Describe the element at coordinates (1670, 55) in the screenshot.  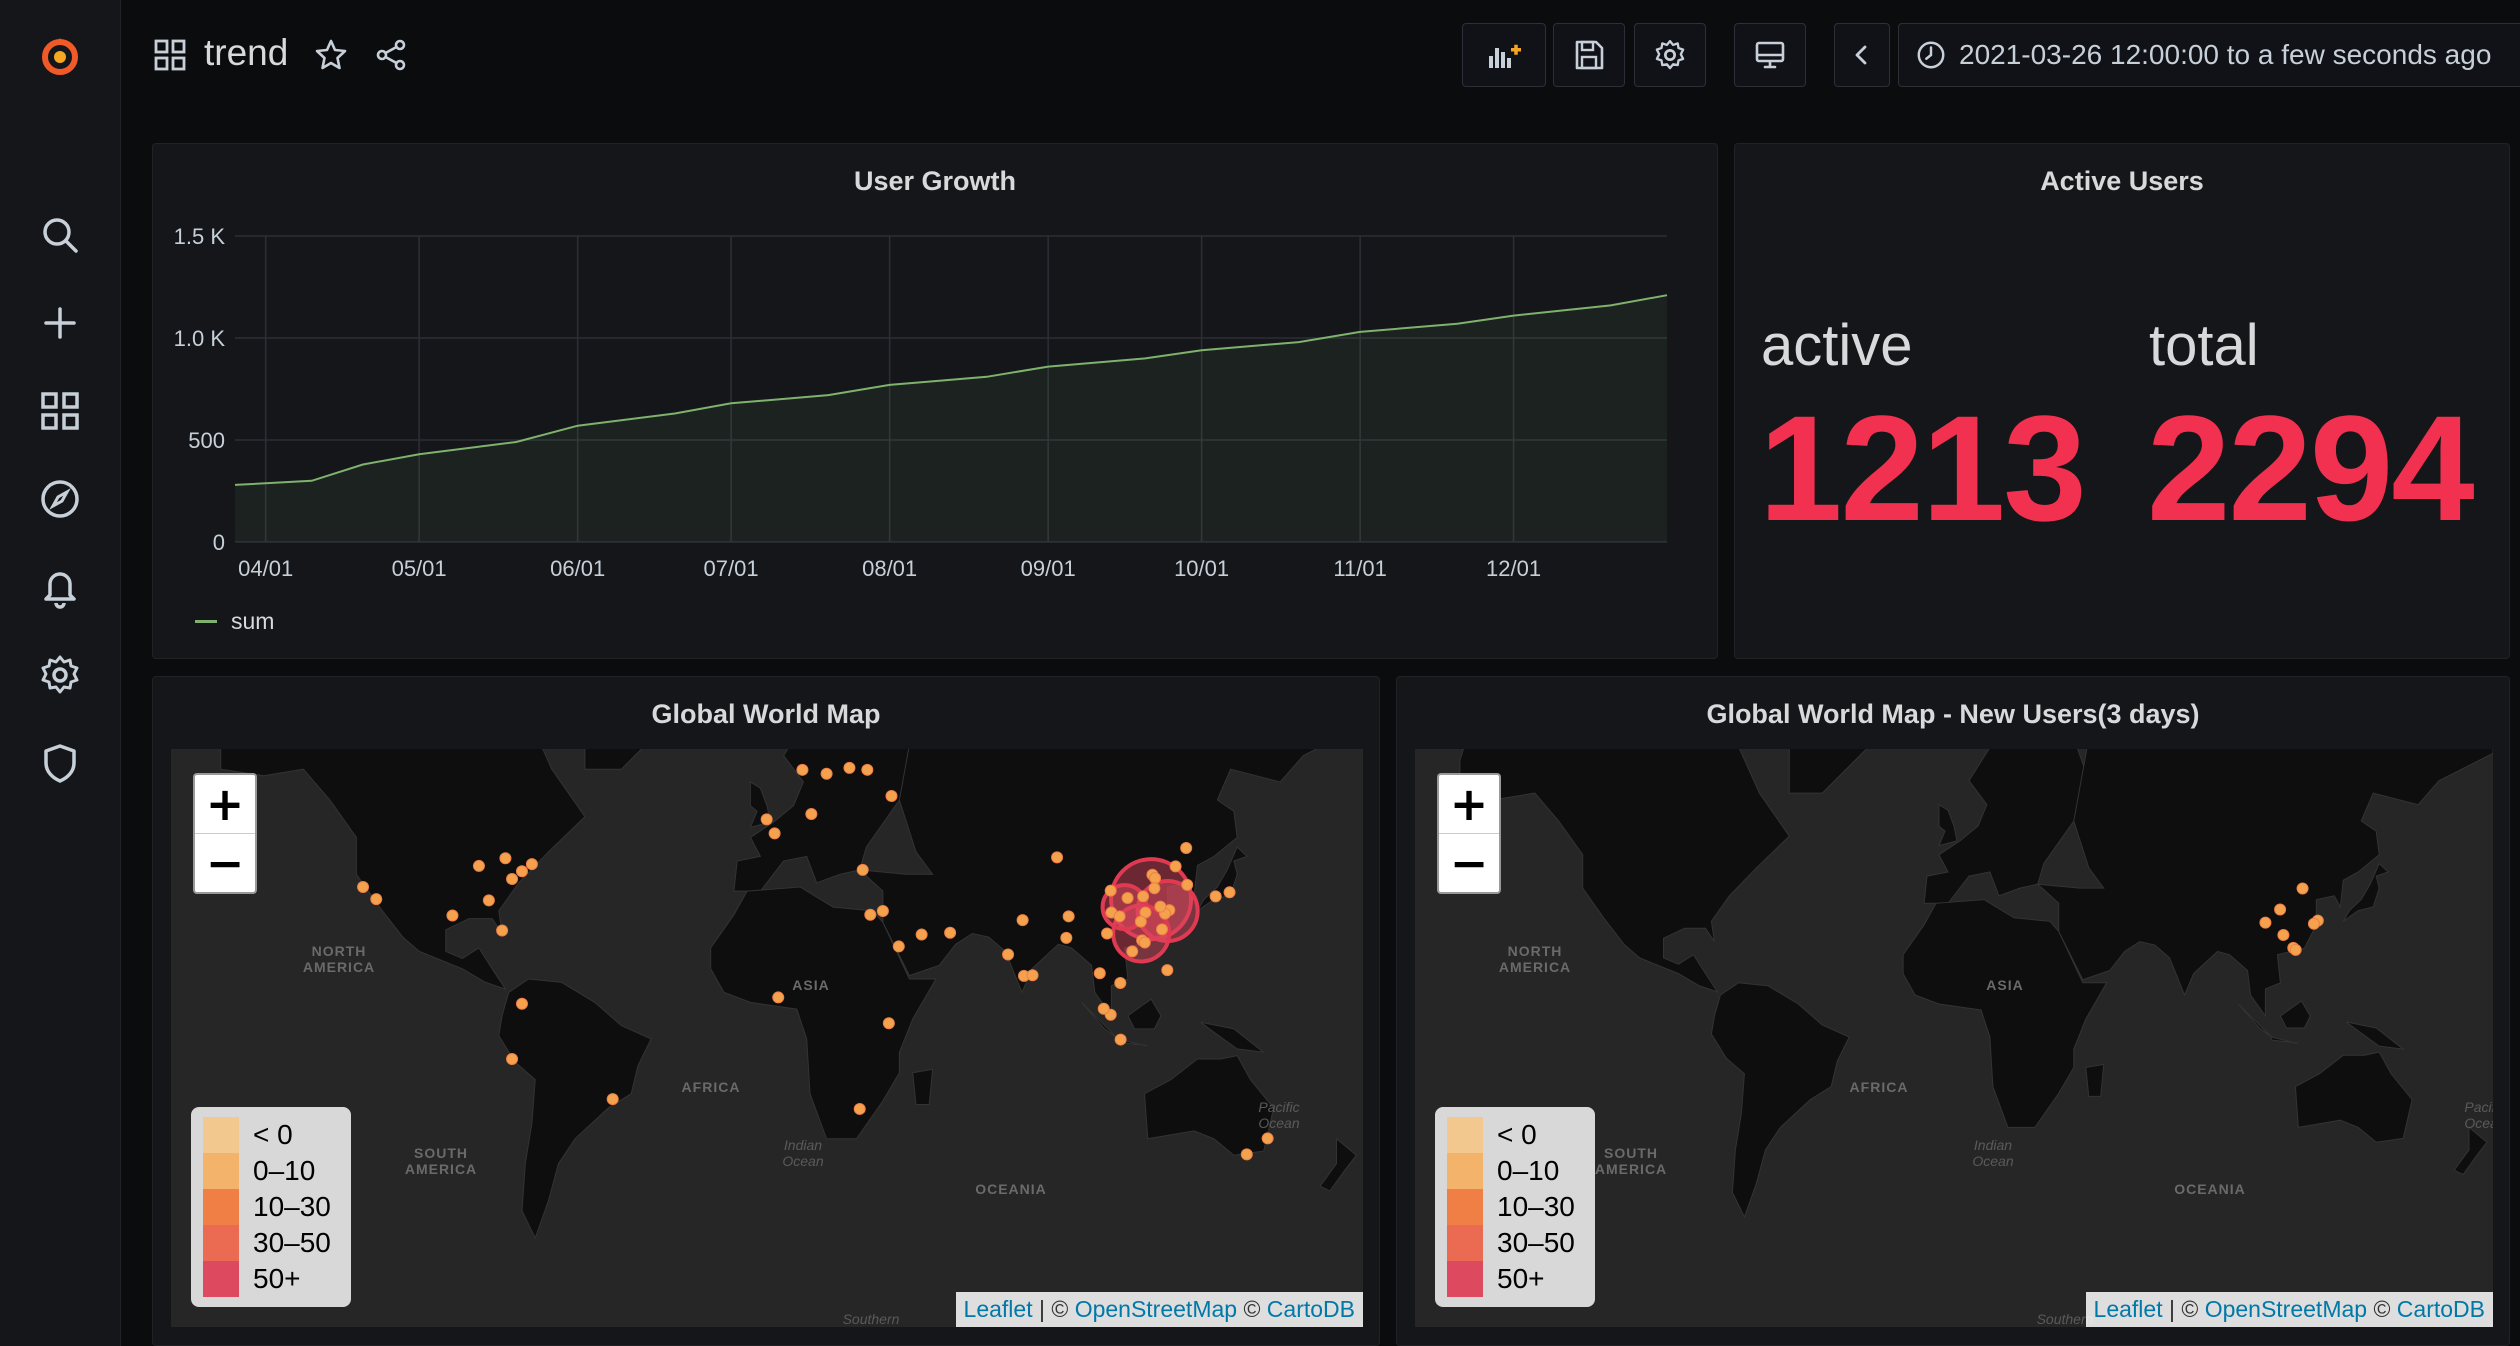
I see `dashboard-settings-button` at that location.